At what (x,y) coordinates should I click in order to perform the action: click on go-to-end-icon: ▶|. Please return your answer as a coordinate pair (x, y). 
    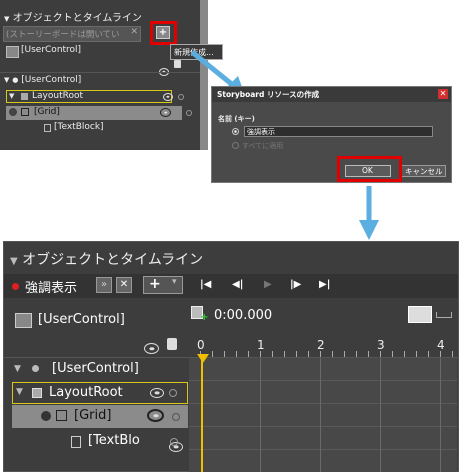
    Looking at the image, I should click on (324, 284).